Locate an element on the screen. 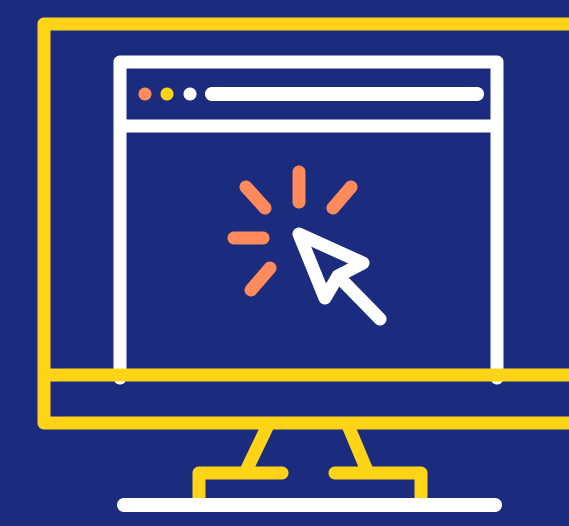 The height and width of the screenshot is (526, 569). red-dot is located at coordinates (145, 94).